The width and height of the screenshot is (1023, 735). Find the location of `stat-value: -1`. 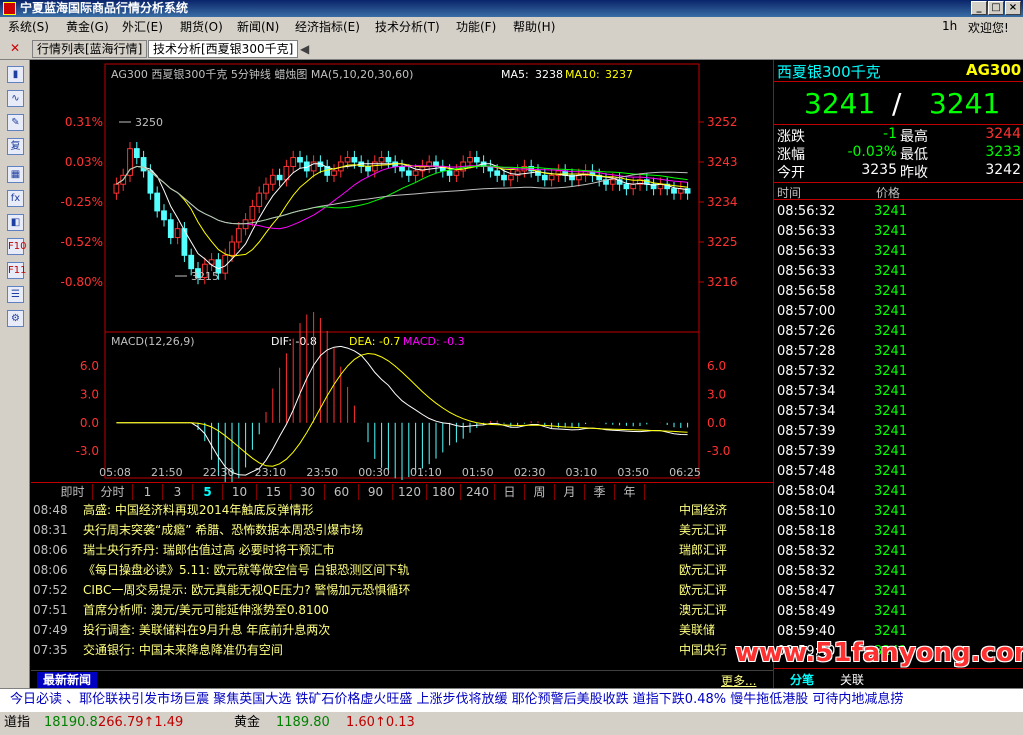

stat-value: -1 is located at coordinates (890, 134).